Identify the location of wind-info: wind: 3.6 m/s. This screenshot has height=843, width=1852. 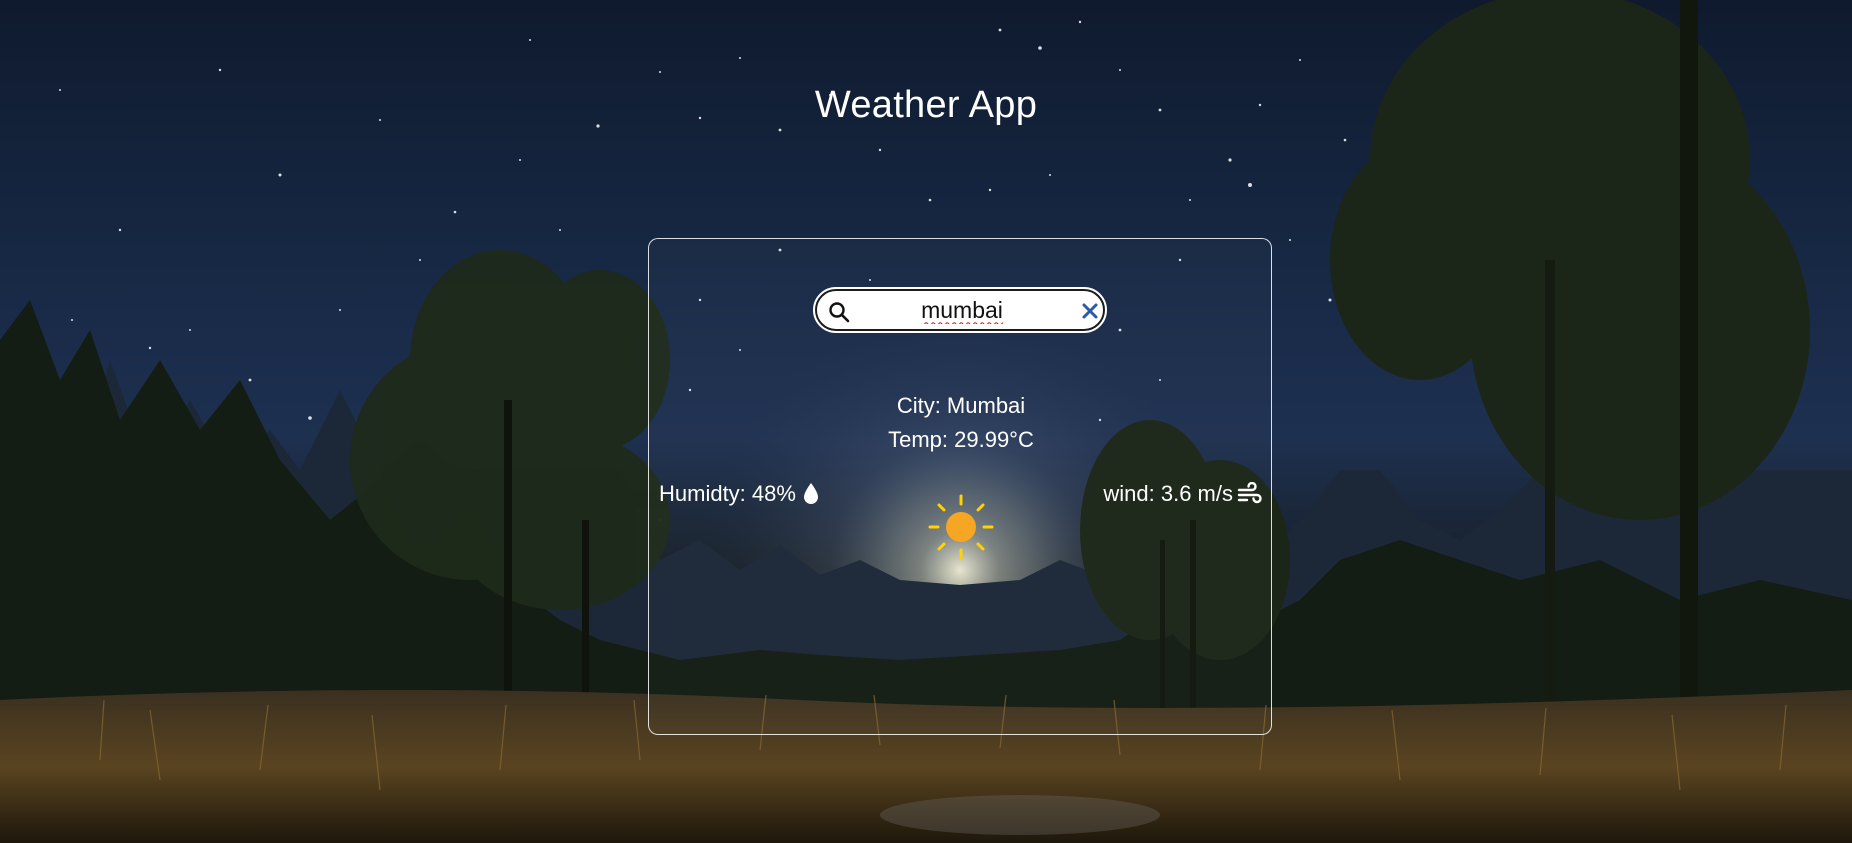
(1183, 494).